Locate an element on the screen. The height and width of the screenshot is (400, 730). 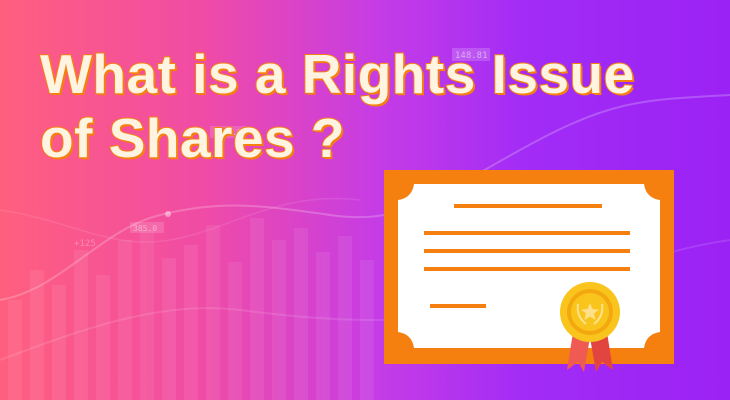
certificate-paper is located at coordinates (529, 266).